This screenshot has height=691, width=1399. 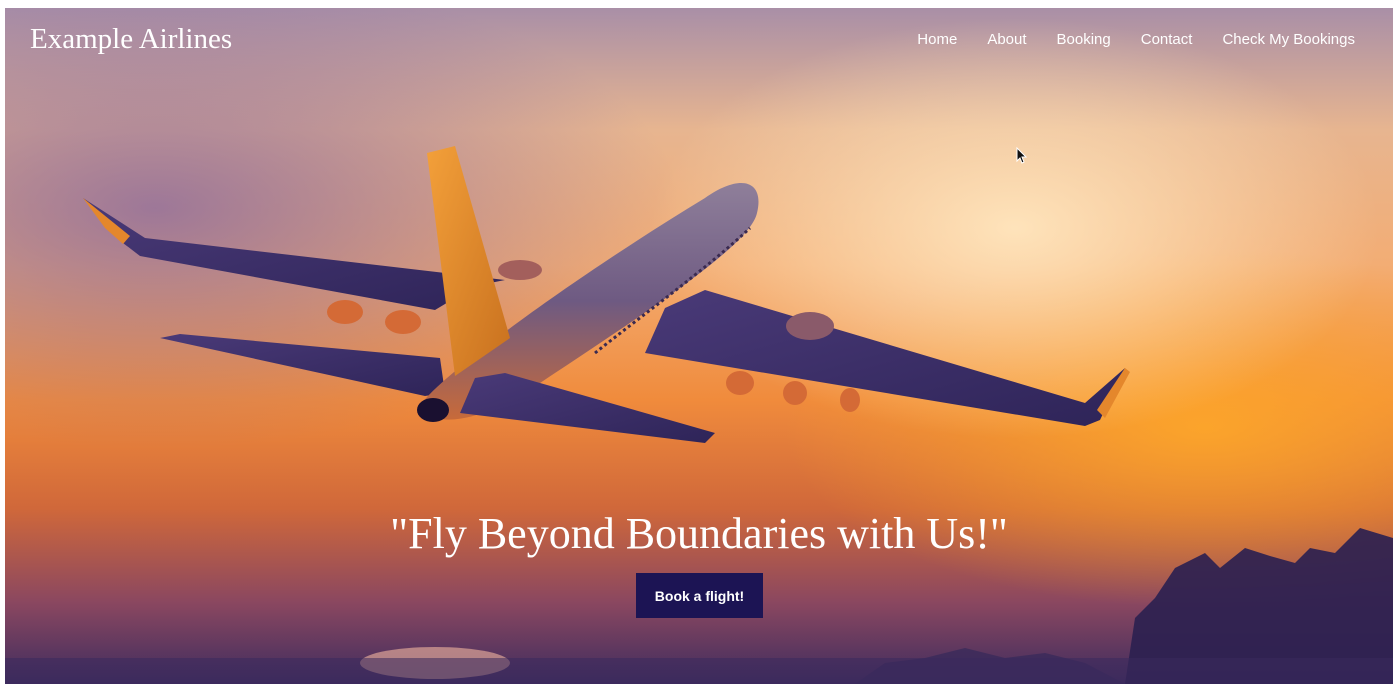 I want to click on nav-link-home: Home, so click(x=937, y=39).